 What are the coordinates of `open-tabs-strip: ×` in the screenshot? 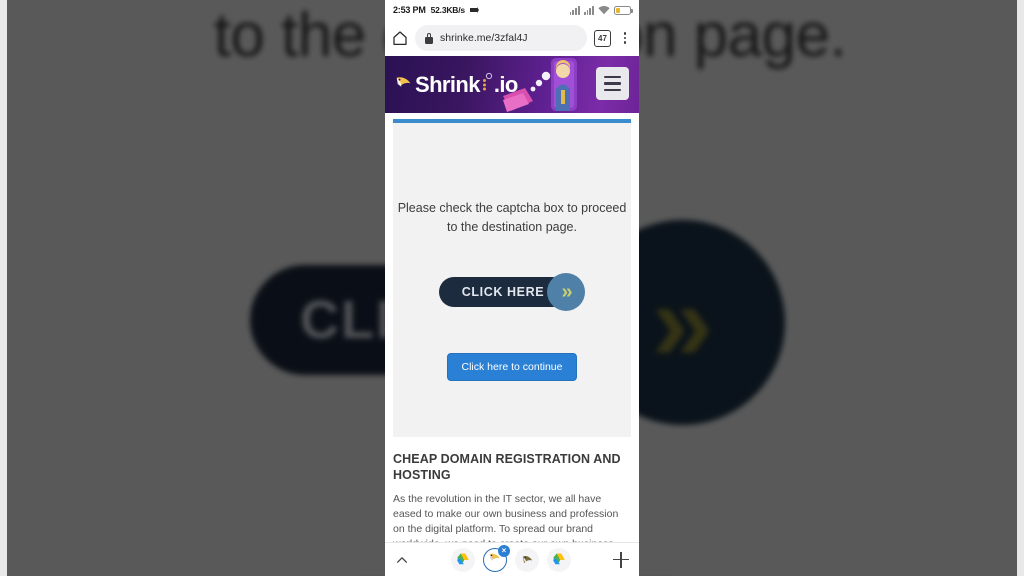 It's located at (511, 558).